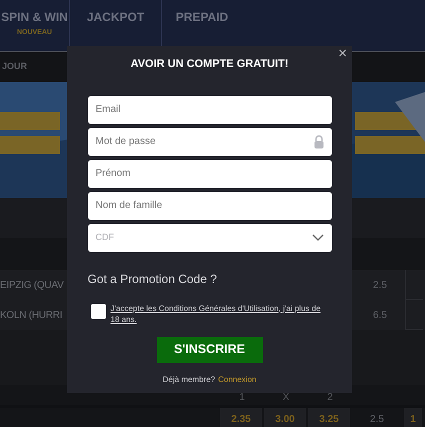 The image size is (425, 427). Describe the element at coordinates (413, 417) in the screenshot. I see `odds-button: 1` at that location.